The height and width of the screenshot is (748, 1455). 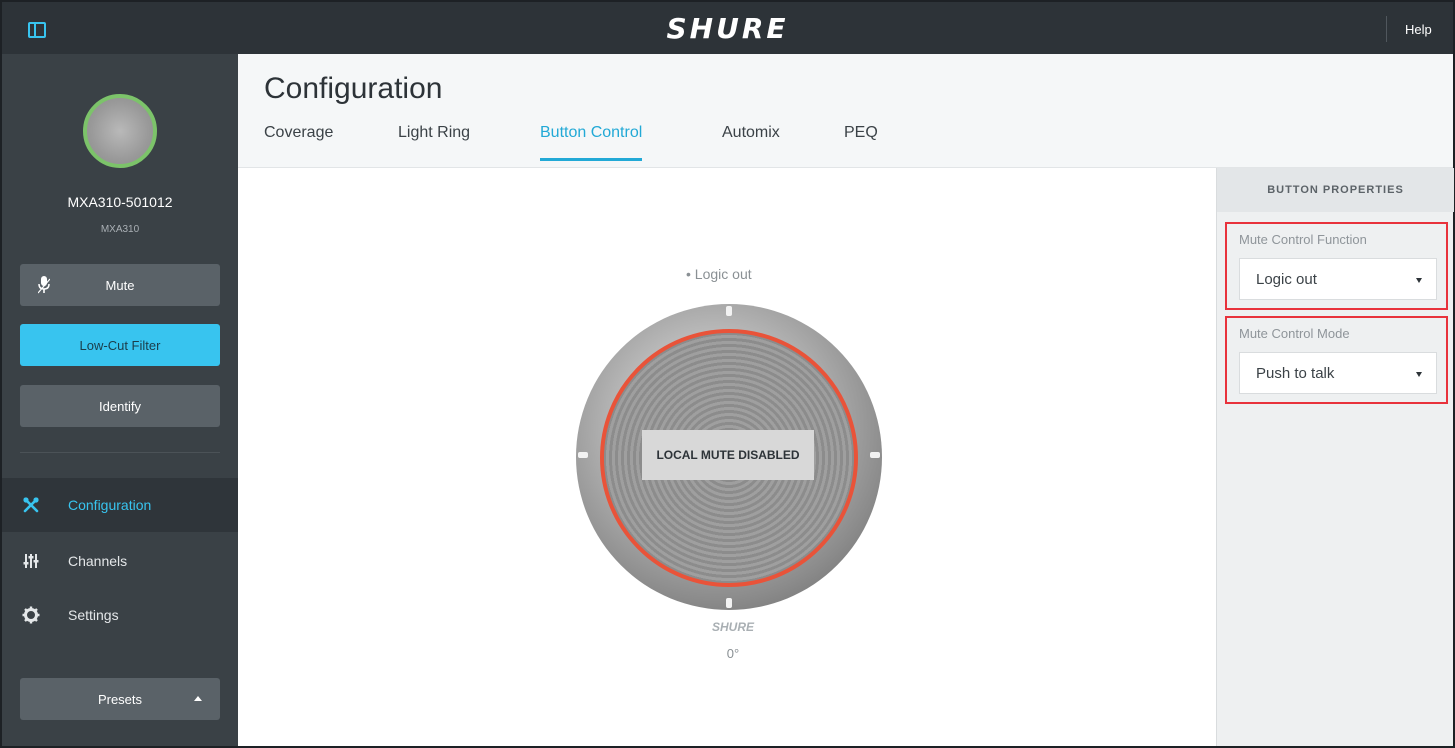 I want to click on tab-light-ring: Light Ring, so click(x=434, y=141).